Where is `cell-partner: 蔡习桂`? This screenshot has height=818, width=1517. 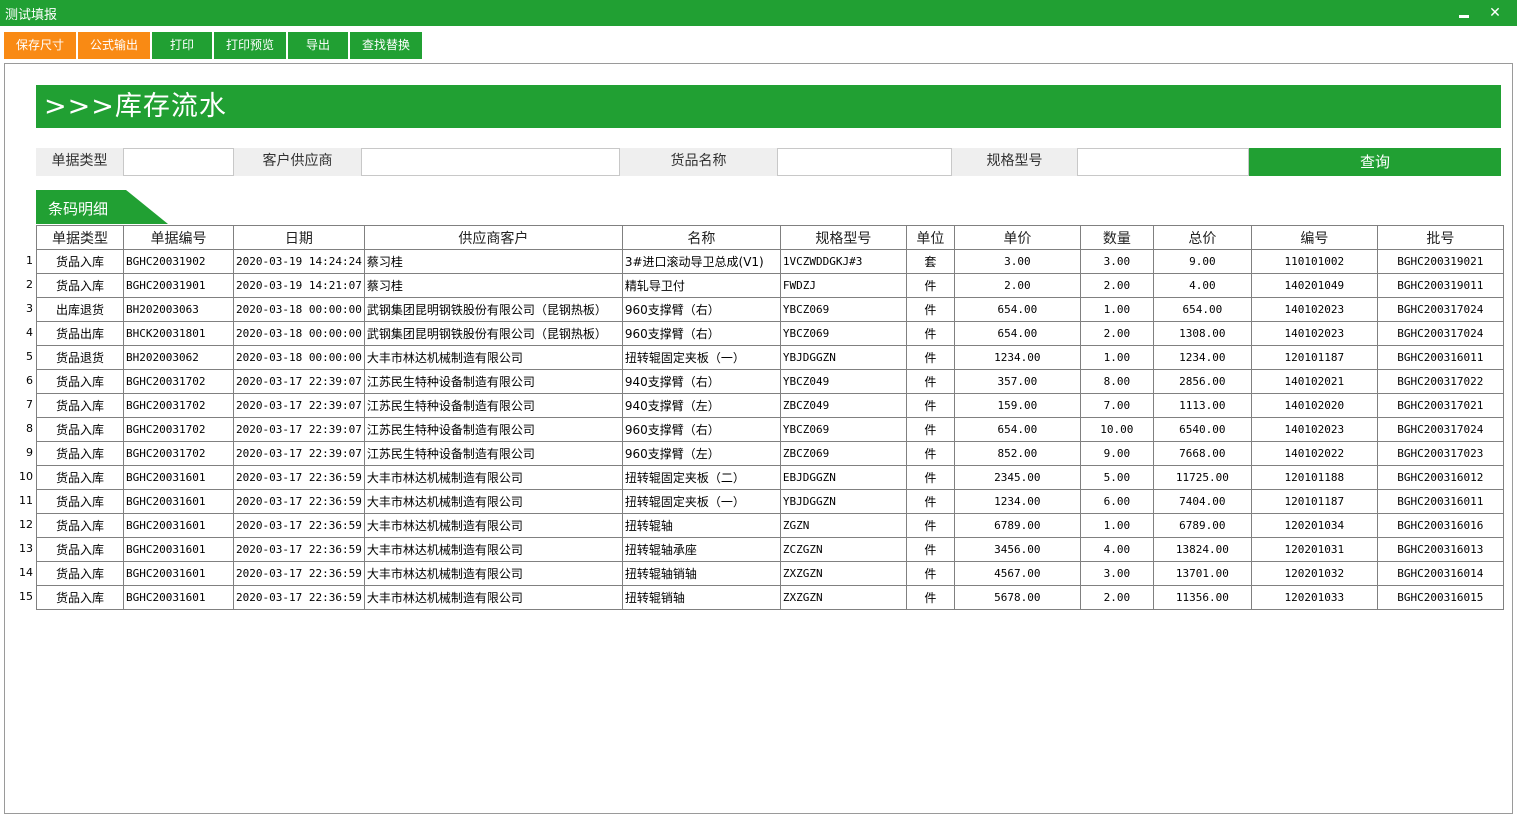 cell-partner: 蔡习桂 is located at coordinates (493, 261).